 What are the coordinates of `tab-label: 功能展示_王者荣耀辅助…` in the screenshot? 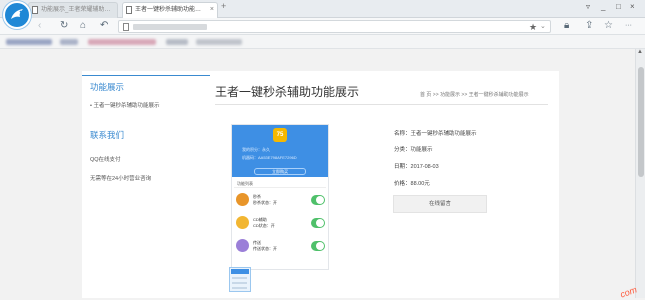 It's located at (76, 10).